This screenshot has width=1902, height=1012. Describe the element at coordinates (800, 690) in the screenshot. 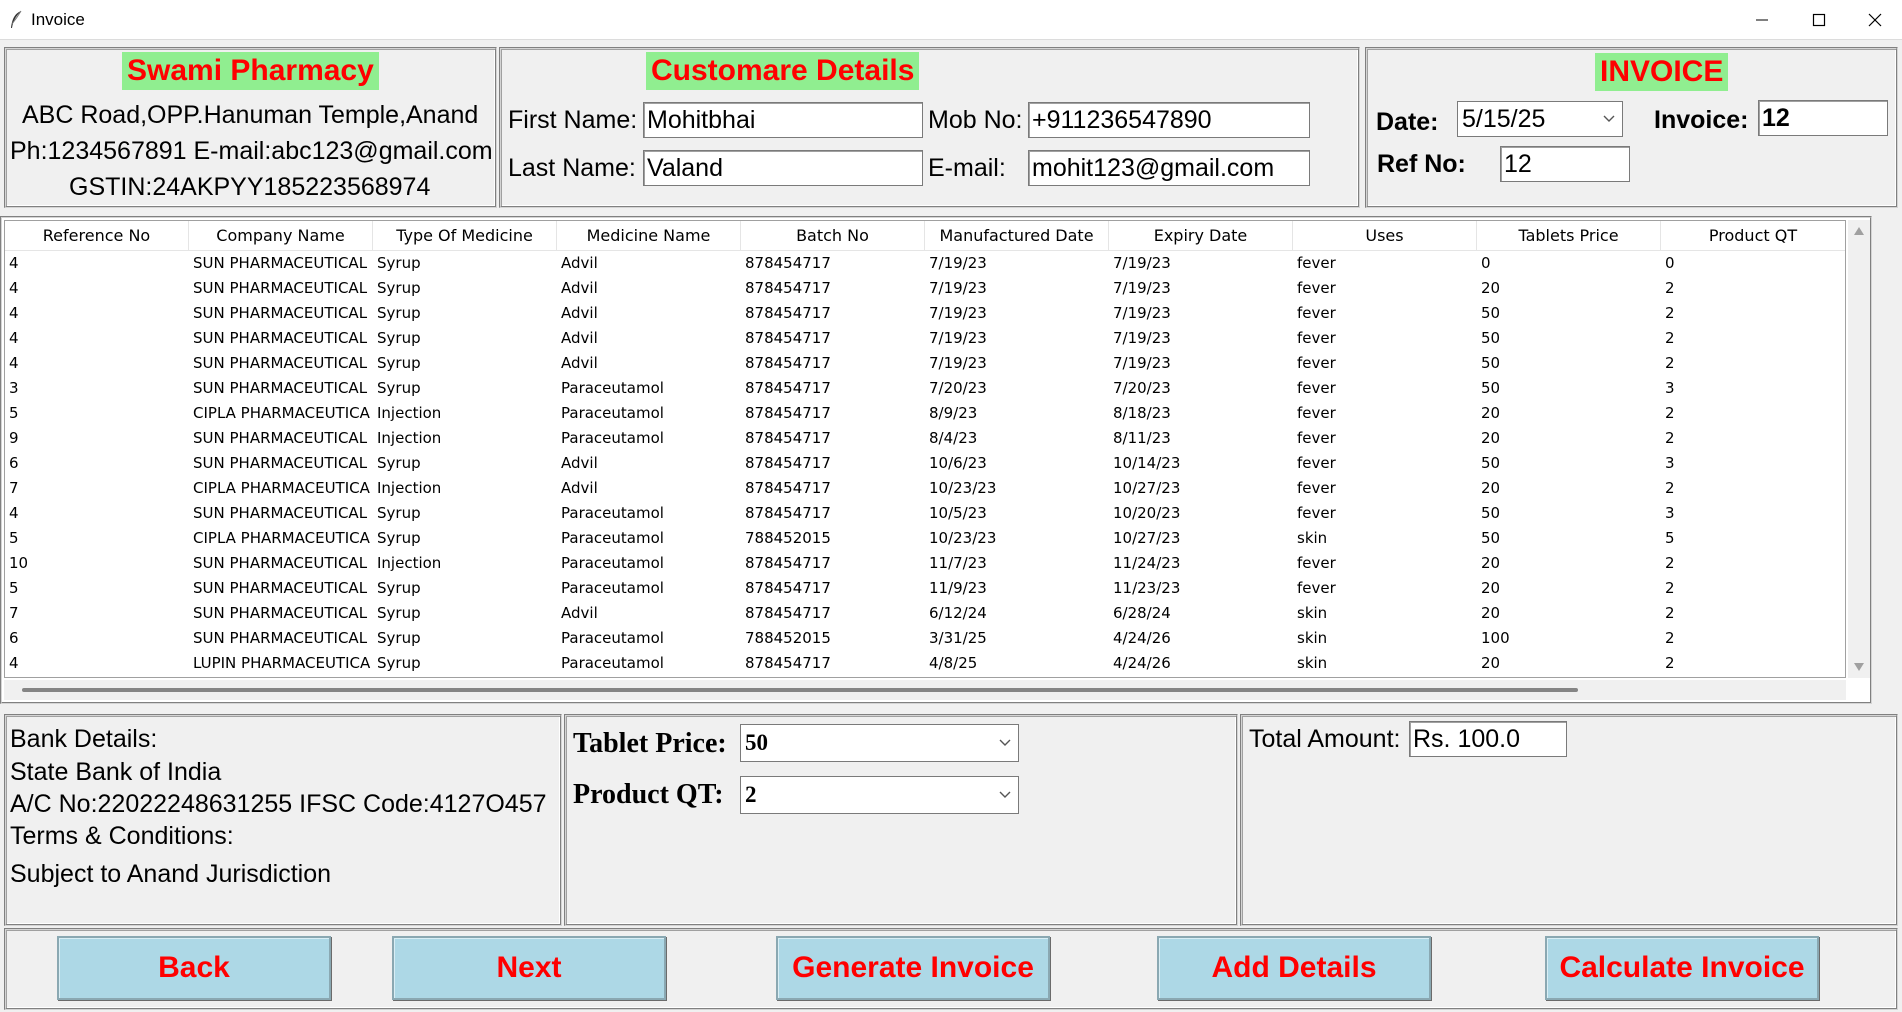

I see `horizontal-scroll-thumb` at that location.